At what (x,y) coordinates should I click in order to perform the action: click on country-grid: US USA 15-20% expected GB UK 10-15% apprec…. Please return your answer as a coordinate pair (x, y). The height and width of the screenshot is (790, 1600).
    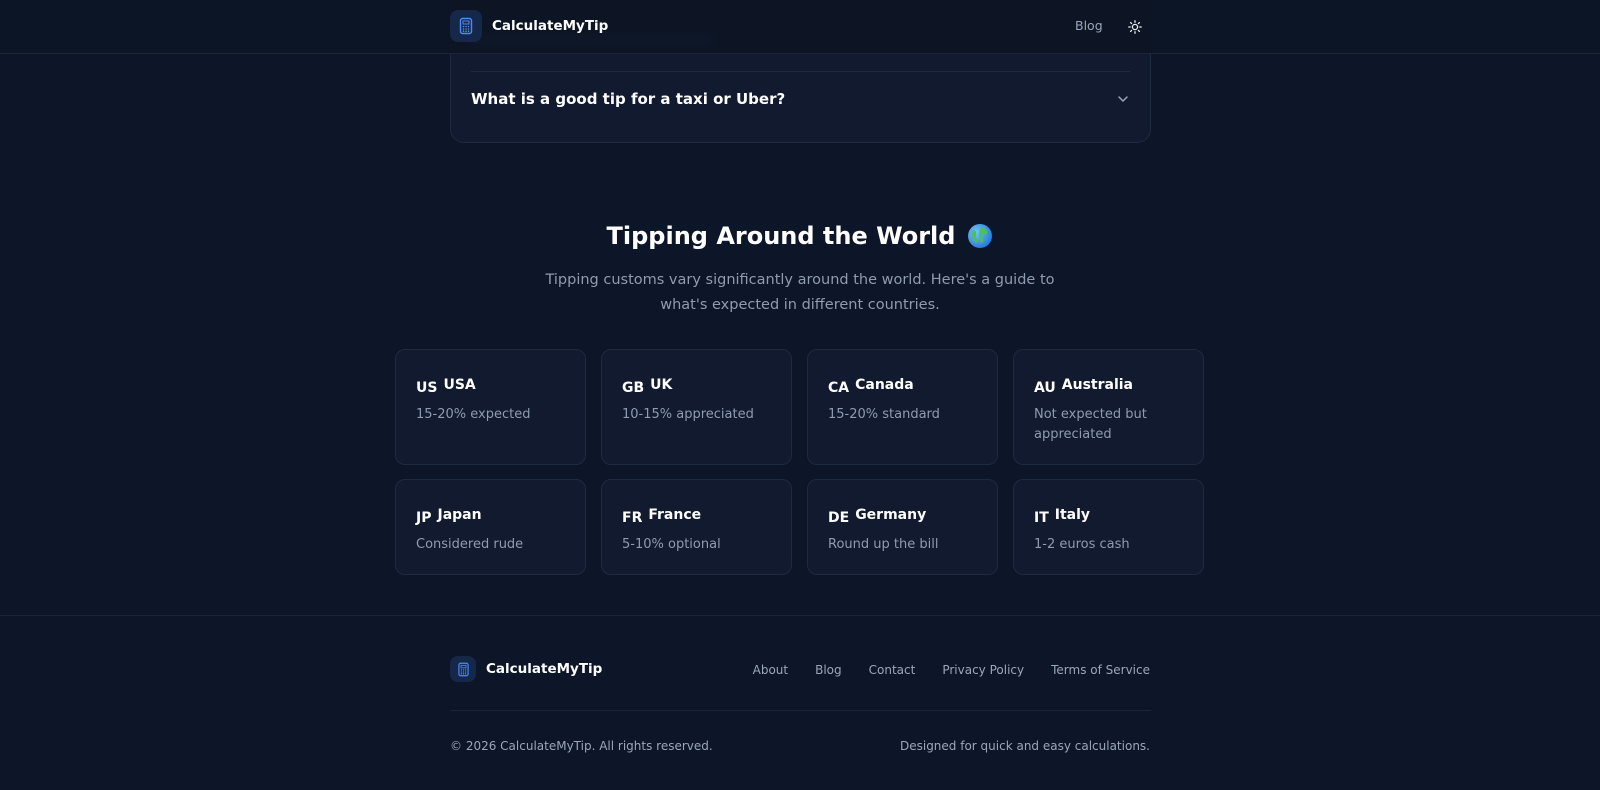
    Looking at the image, I should click on (800, 462).